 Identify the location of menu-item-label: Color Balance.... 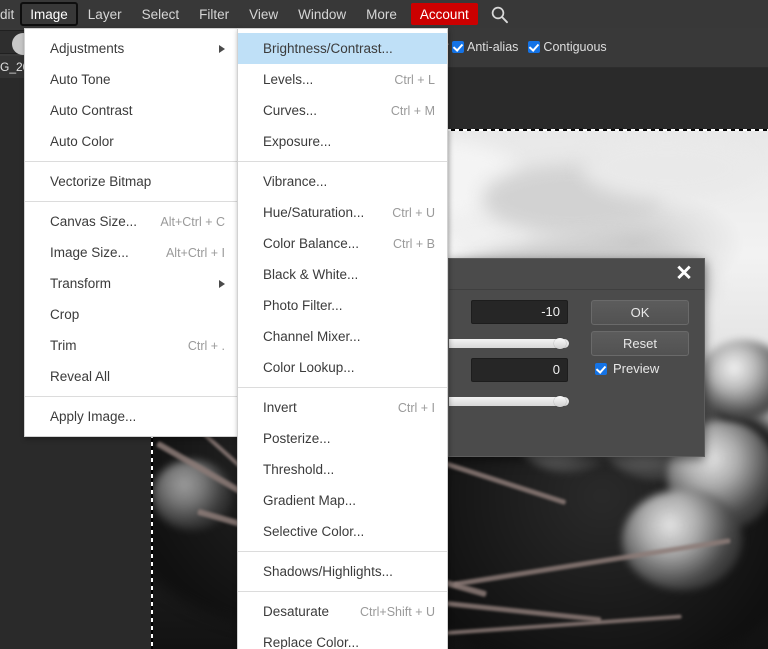
(311, 243).